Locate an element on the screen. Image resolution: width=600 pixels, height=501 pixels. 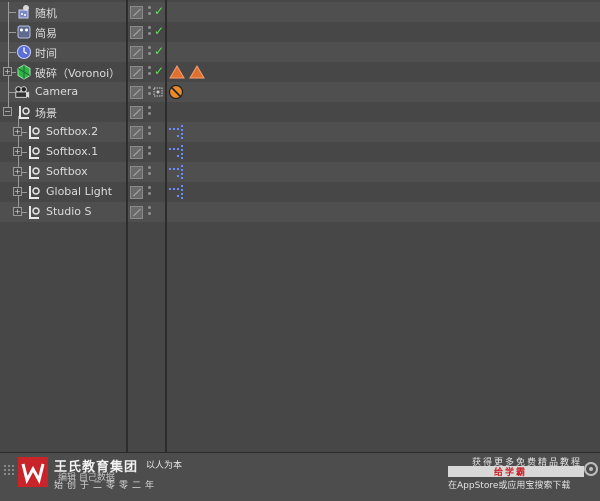
object-row-softbox: + Softbox is located at coordinates (300, 172).